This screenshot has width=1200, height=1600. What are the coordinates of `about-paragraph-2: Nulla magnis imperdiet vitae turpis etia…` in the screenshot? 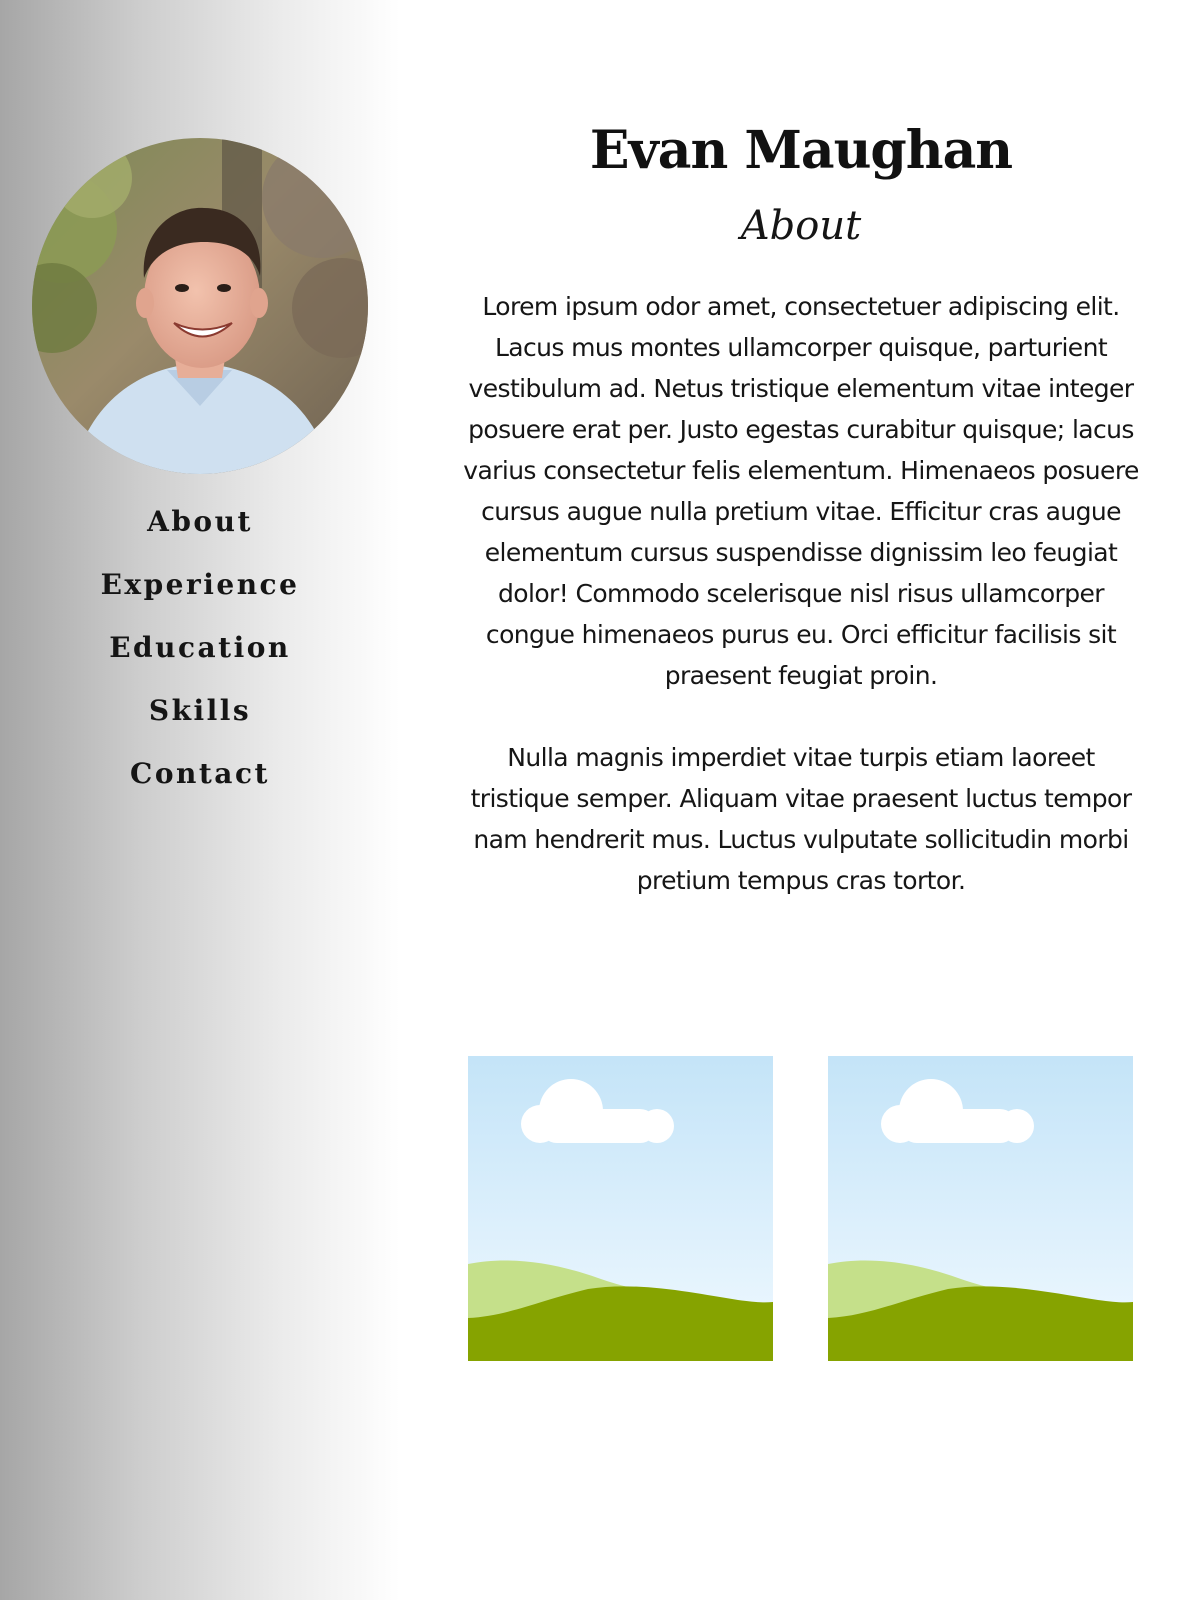 It's located at (801, 819).